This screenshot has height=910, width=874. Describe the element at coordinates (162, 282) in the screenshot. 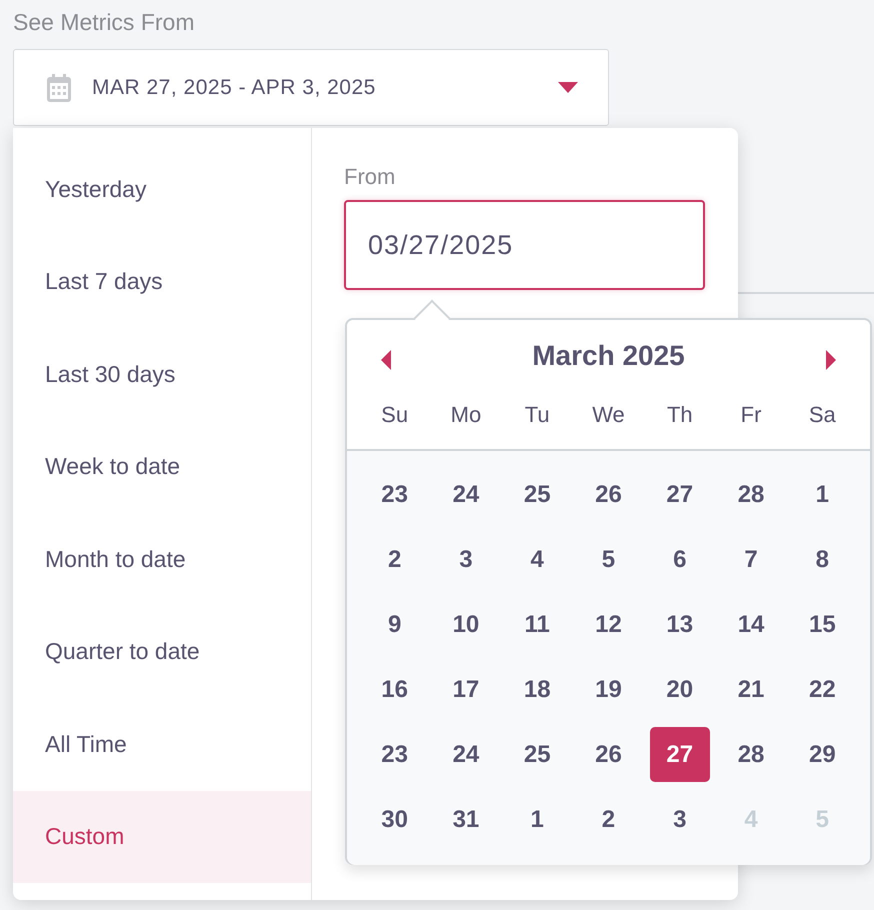

I see `preset-item: Last 7 days` at that location.